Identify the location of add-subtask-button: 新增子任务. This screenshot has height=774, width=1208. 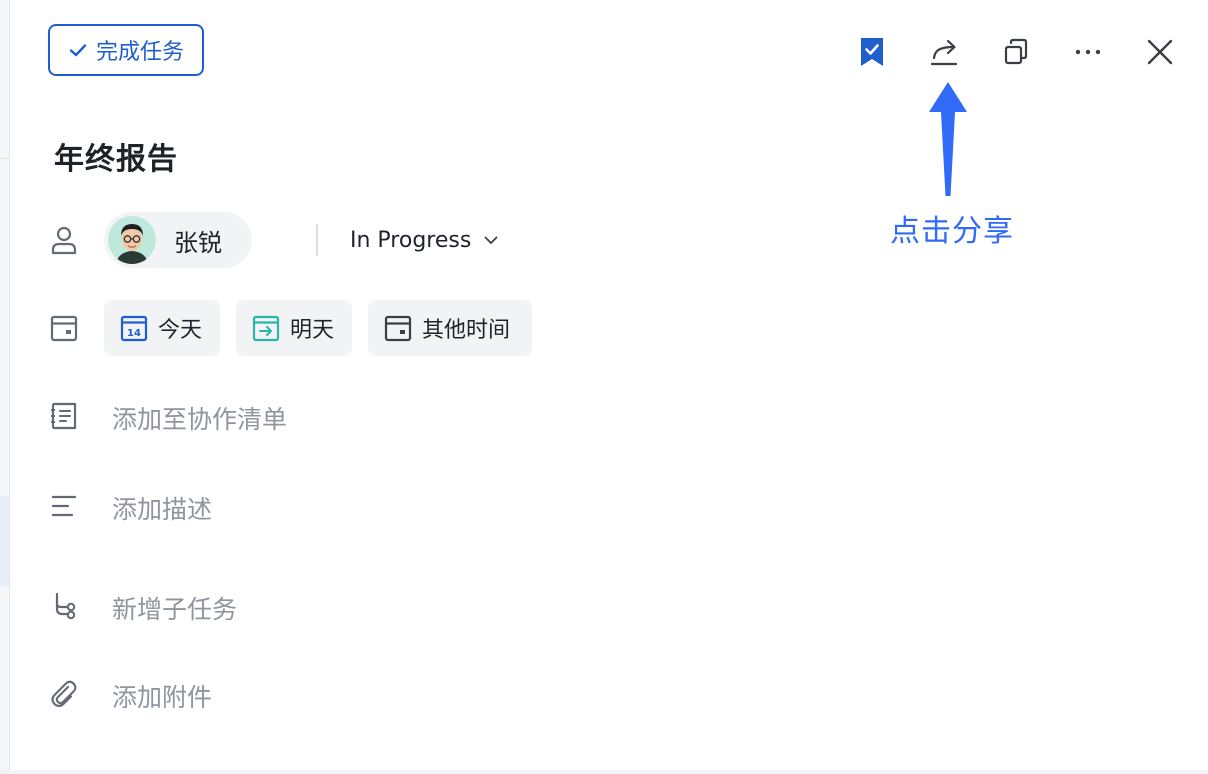
(174, 608).